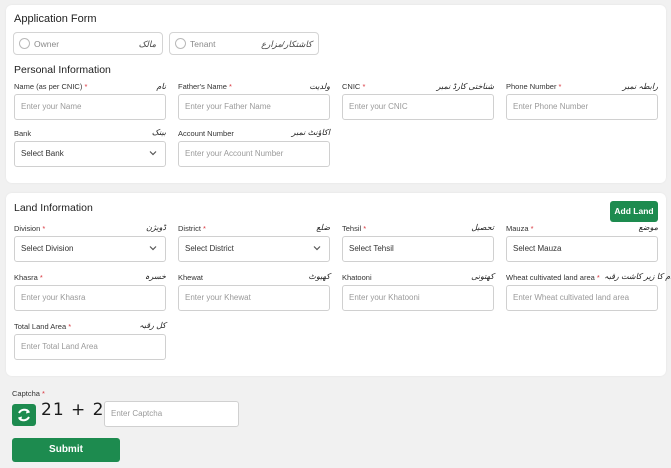  What do you see at coordinates (51, 86) in the screenshot?
I see `name-label: Name (as per CNIC) *` at bounding box center [51, 86].